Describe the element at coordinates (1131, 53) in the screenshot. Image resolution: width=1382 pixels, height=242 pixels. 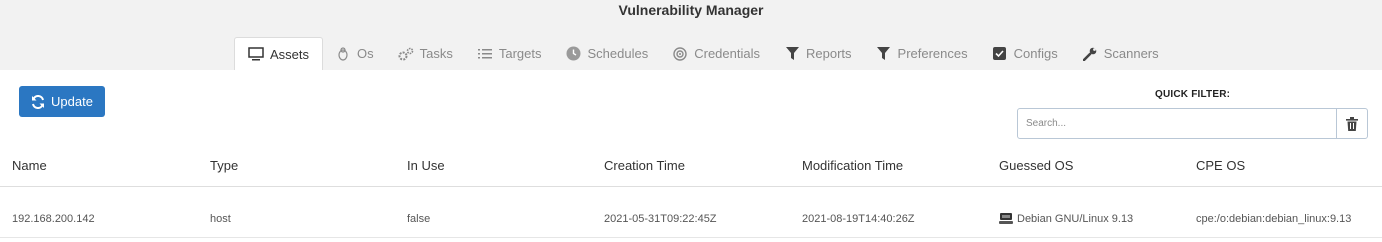
I see `tab-label: Scanners` at that location.